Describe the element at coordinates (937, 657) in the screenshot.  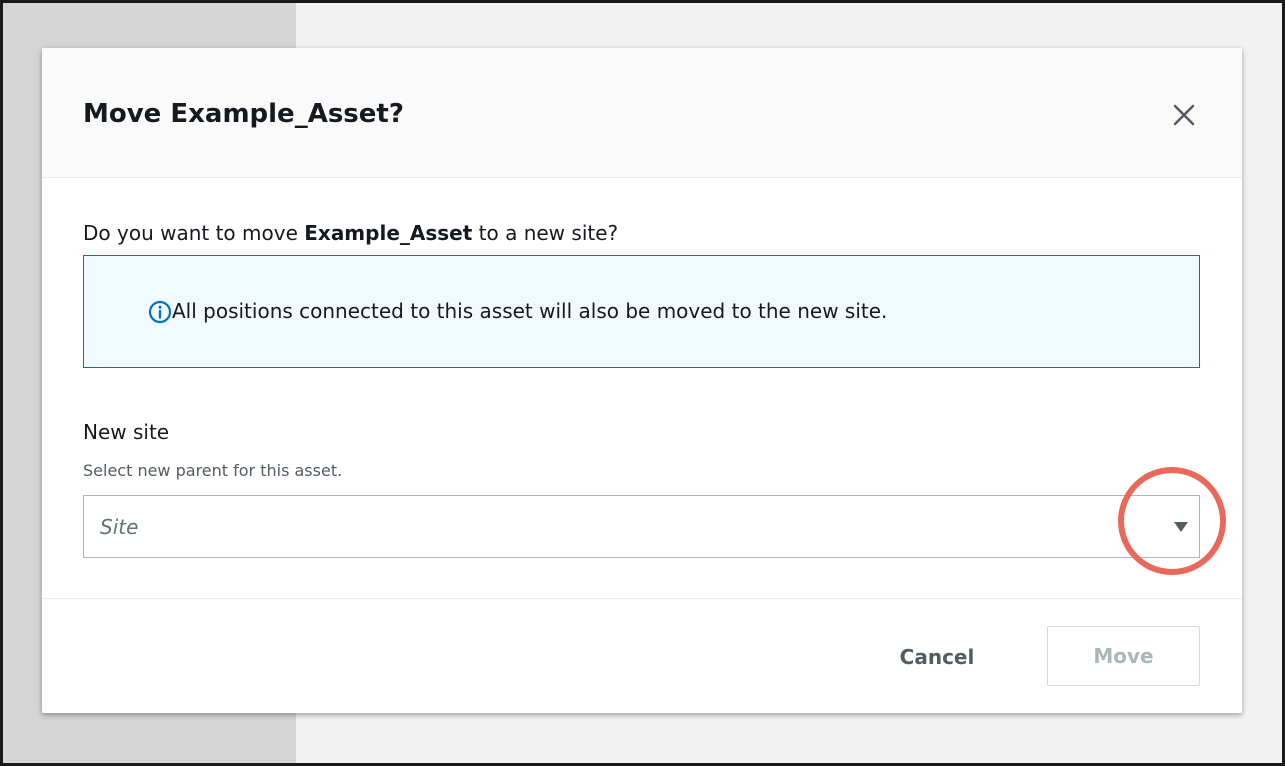
I see `cancel-button: Cancel` at that location.